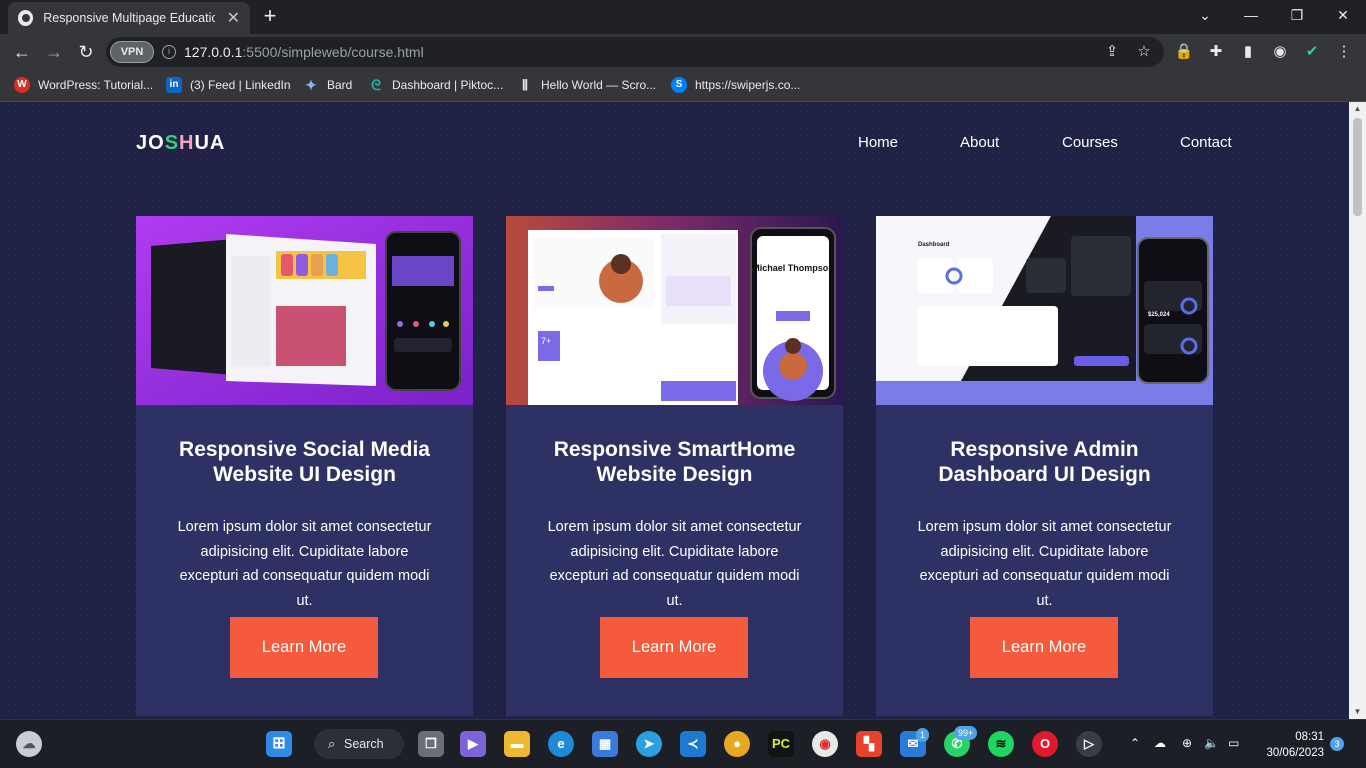 This screenshot has height=768, width=1366. What do you see at coordinates (150, 143) in the screenshot?
I see `logo-text-part: JO` at bounding box center [150, 143].